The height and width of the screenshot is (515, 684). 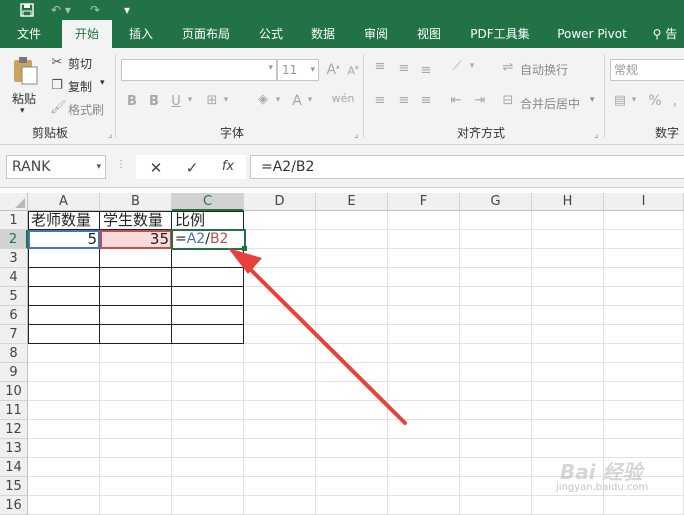 I want to click on watermark-logo: Bai 经验, so click(x=601, y=472).